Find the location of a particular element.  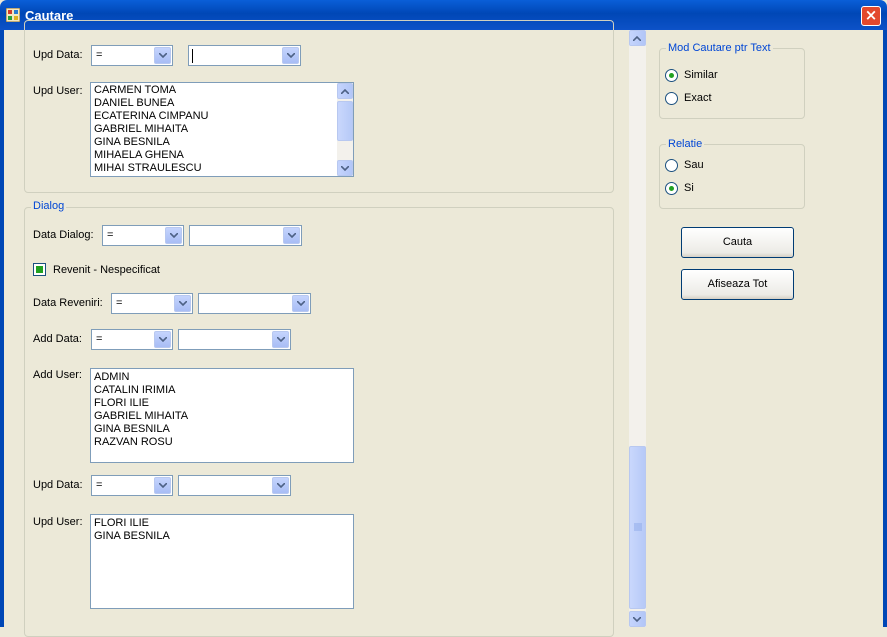

upd-data-op-combo-top: = is located at coordinates (132, 55).